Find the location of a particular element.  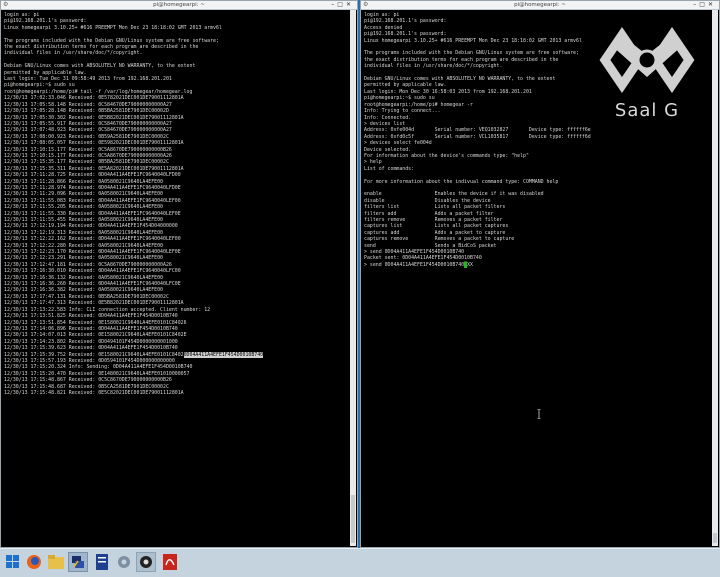

windows-start-icon is located at coordinates (13, 562).